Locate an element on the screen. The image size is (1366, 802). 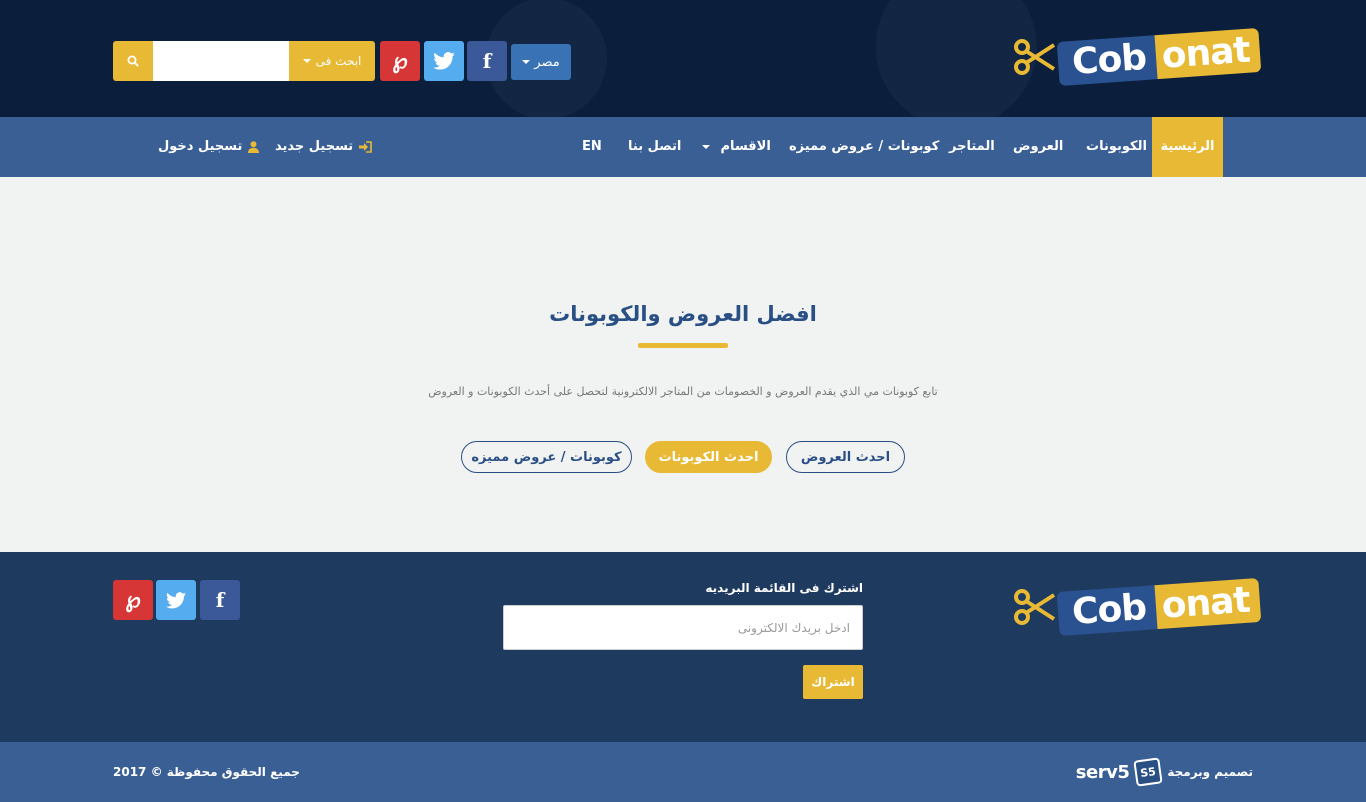
footer-facebook-button: f is located at coordinates (220, 600).